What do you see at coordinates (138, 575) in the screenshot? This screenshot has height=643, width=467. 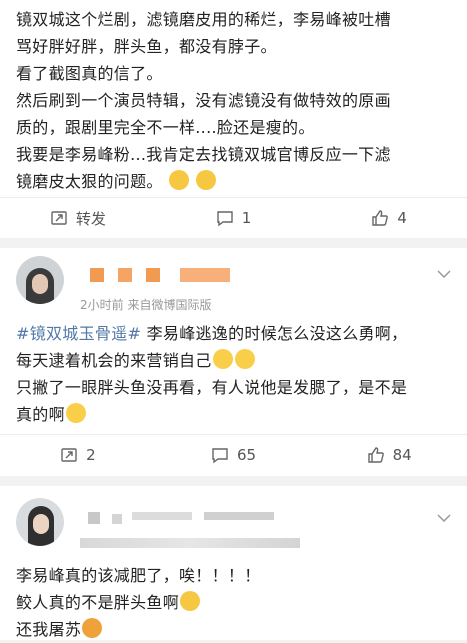 I see `post3-line-1: 李易峰真的该减肥了，唉！！！！` at bounding box center [138, 575].